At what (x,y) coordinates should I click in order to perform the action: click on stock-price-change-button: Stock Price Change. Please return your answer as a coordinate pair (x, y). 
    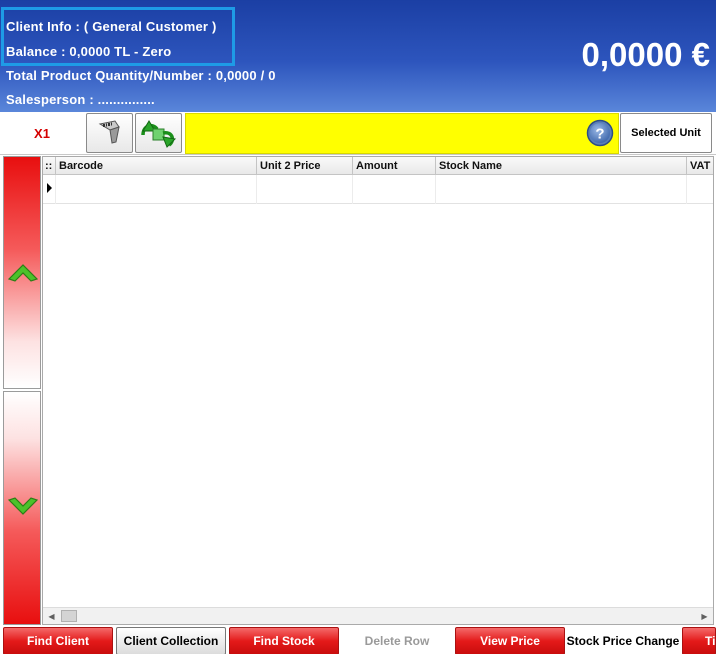
    Looking at the image, I should click on (623, 640).